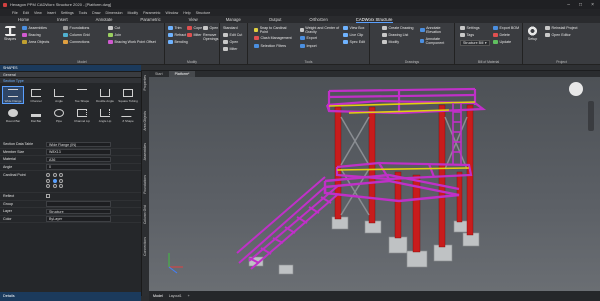 The height and width of the screenshot is (301, 600). I want to click on tab-home: Home, so click(23, 19).